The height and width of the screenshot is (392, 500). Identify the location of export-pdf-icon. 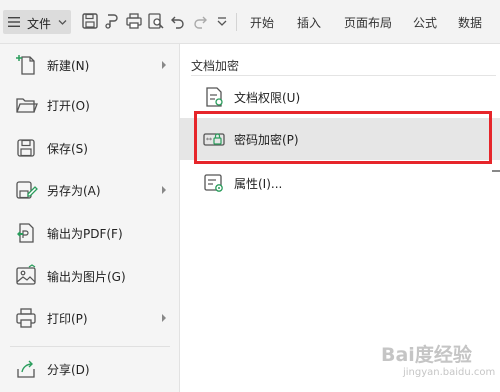
(112, 21).